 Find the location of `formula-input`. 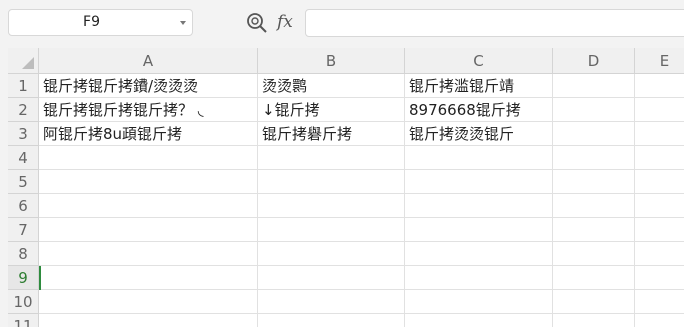

formula-input is located at coordinates (494, 23).